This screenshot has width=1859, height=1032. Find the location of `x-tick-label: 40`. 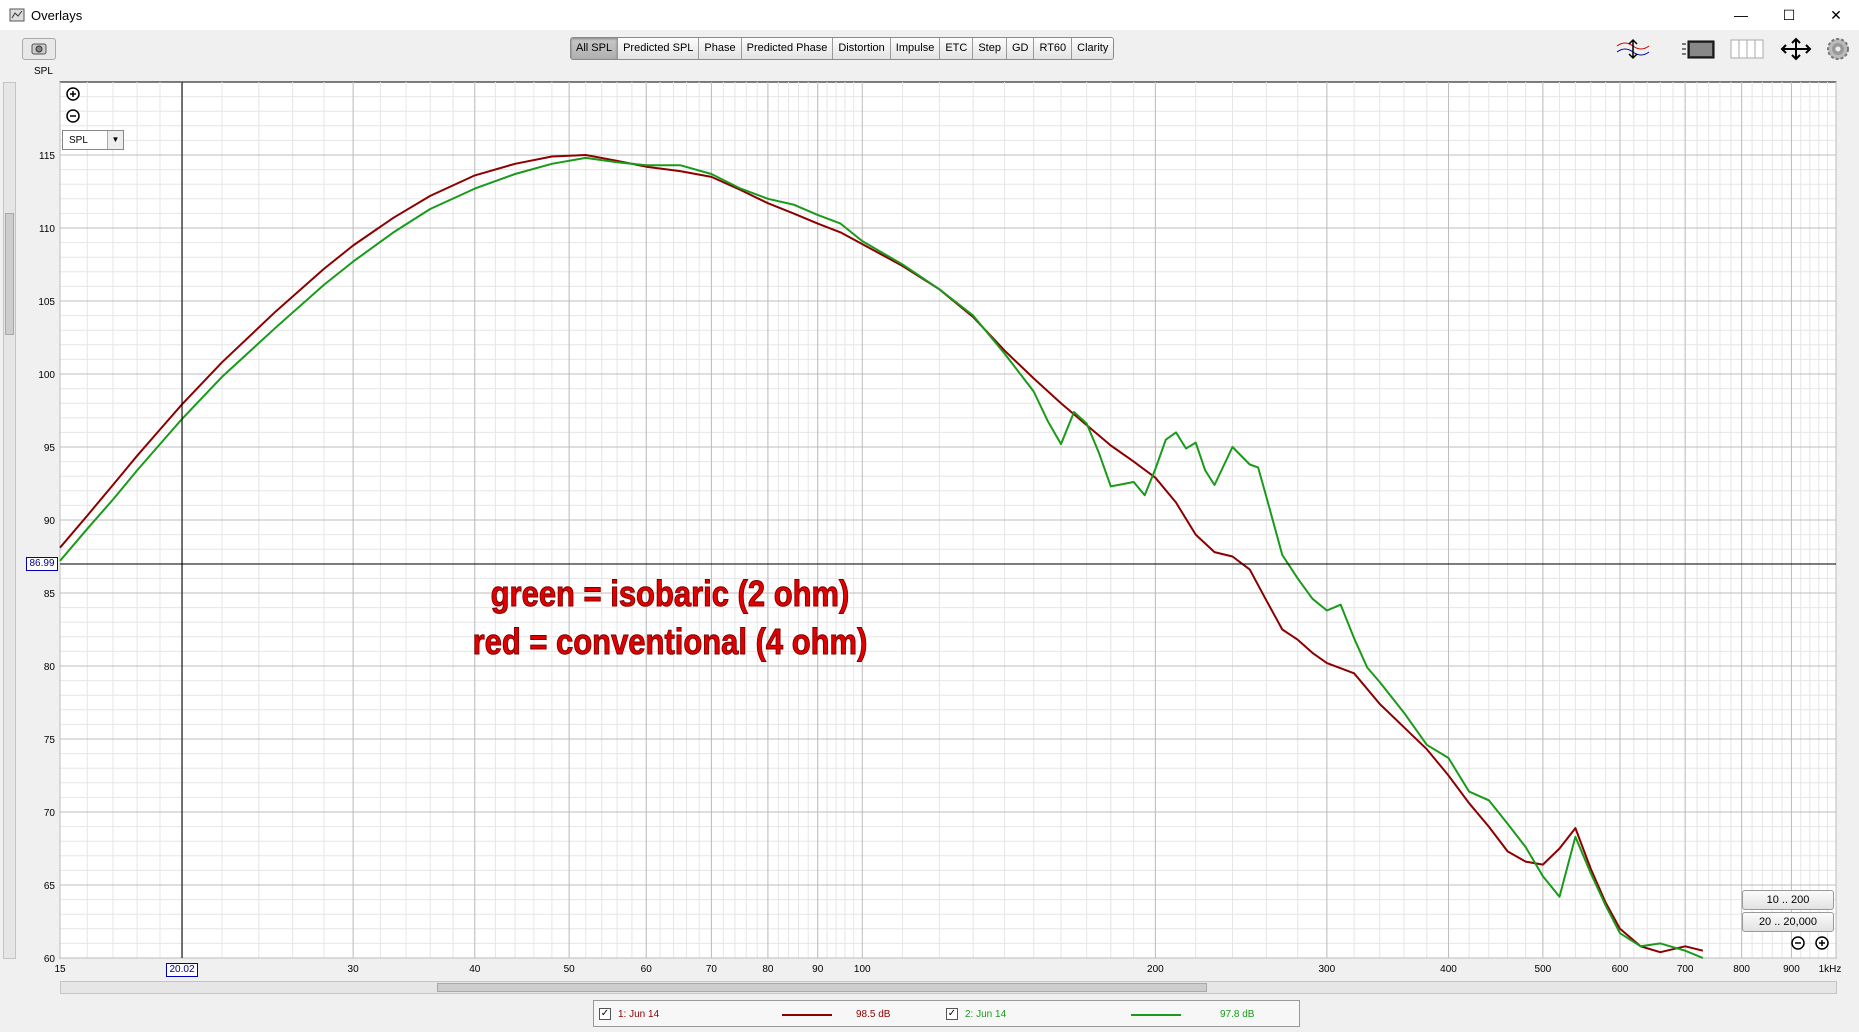

x-tick-label: 40 is located at coordinates (475, 969).